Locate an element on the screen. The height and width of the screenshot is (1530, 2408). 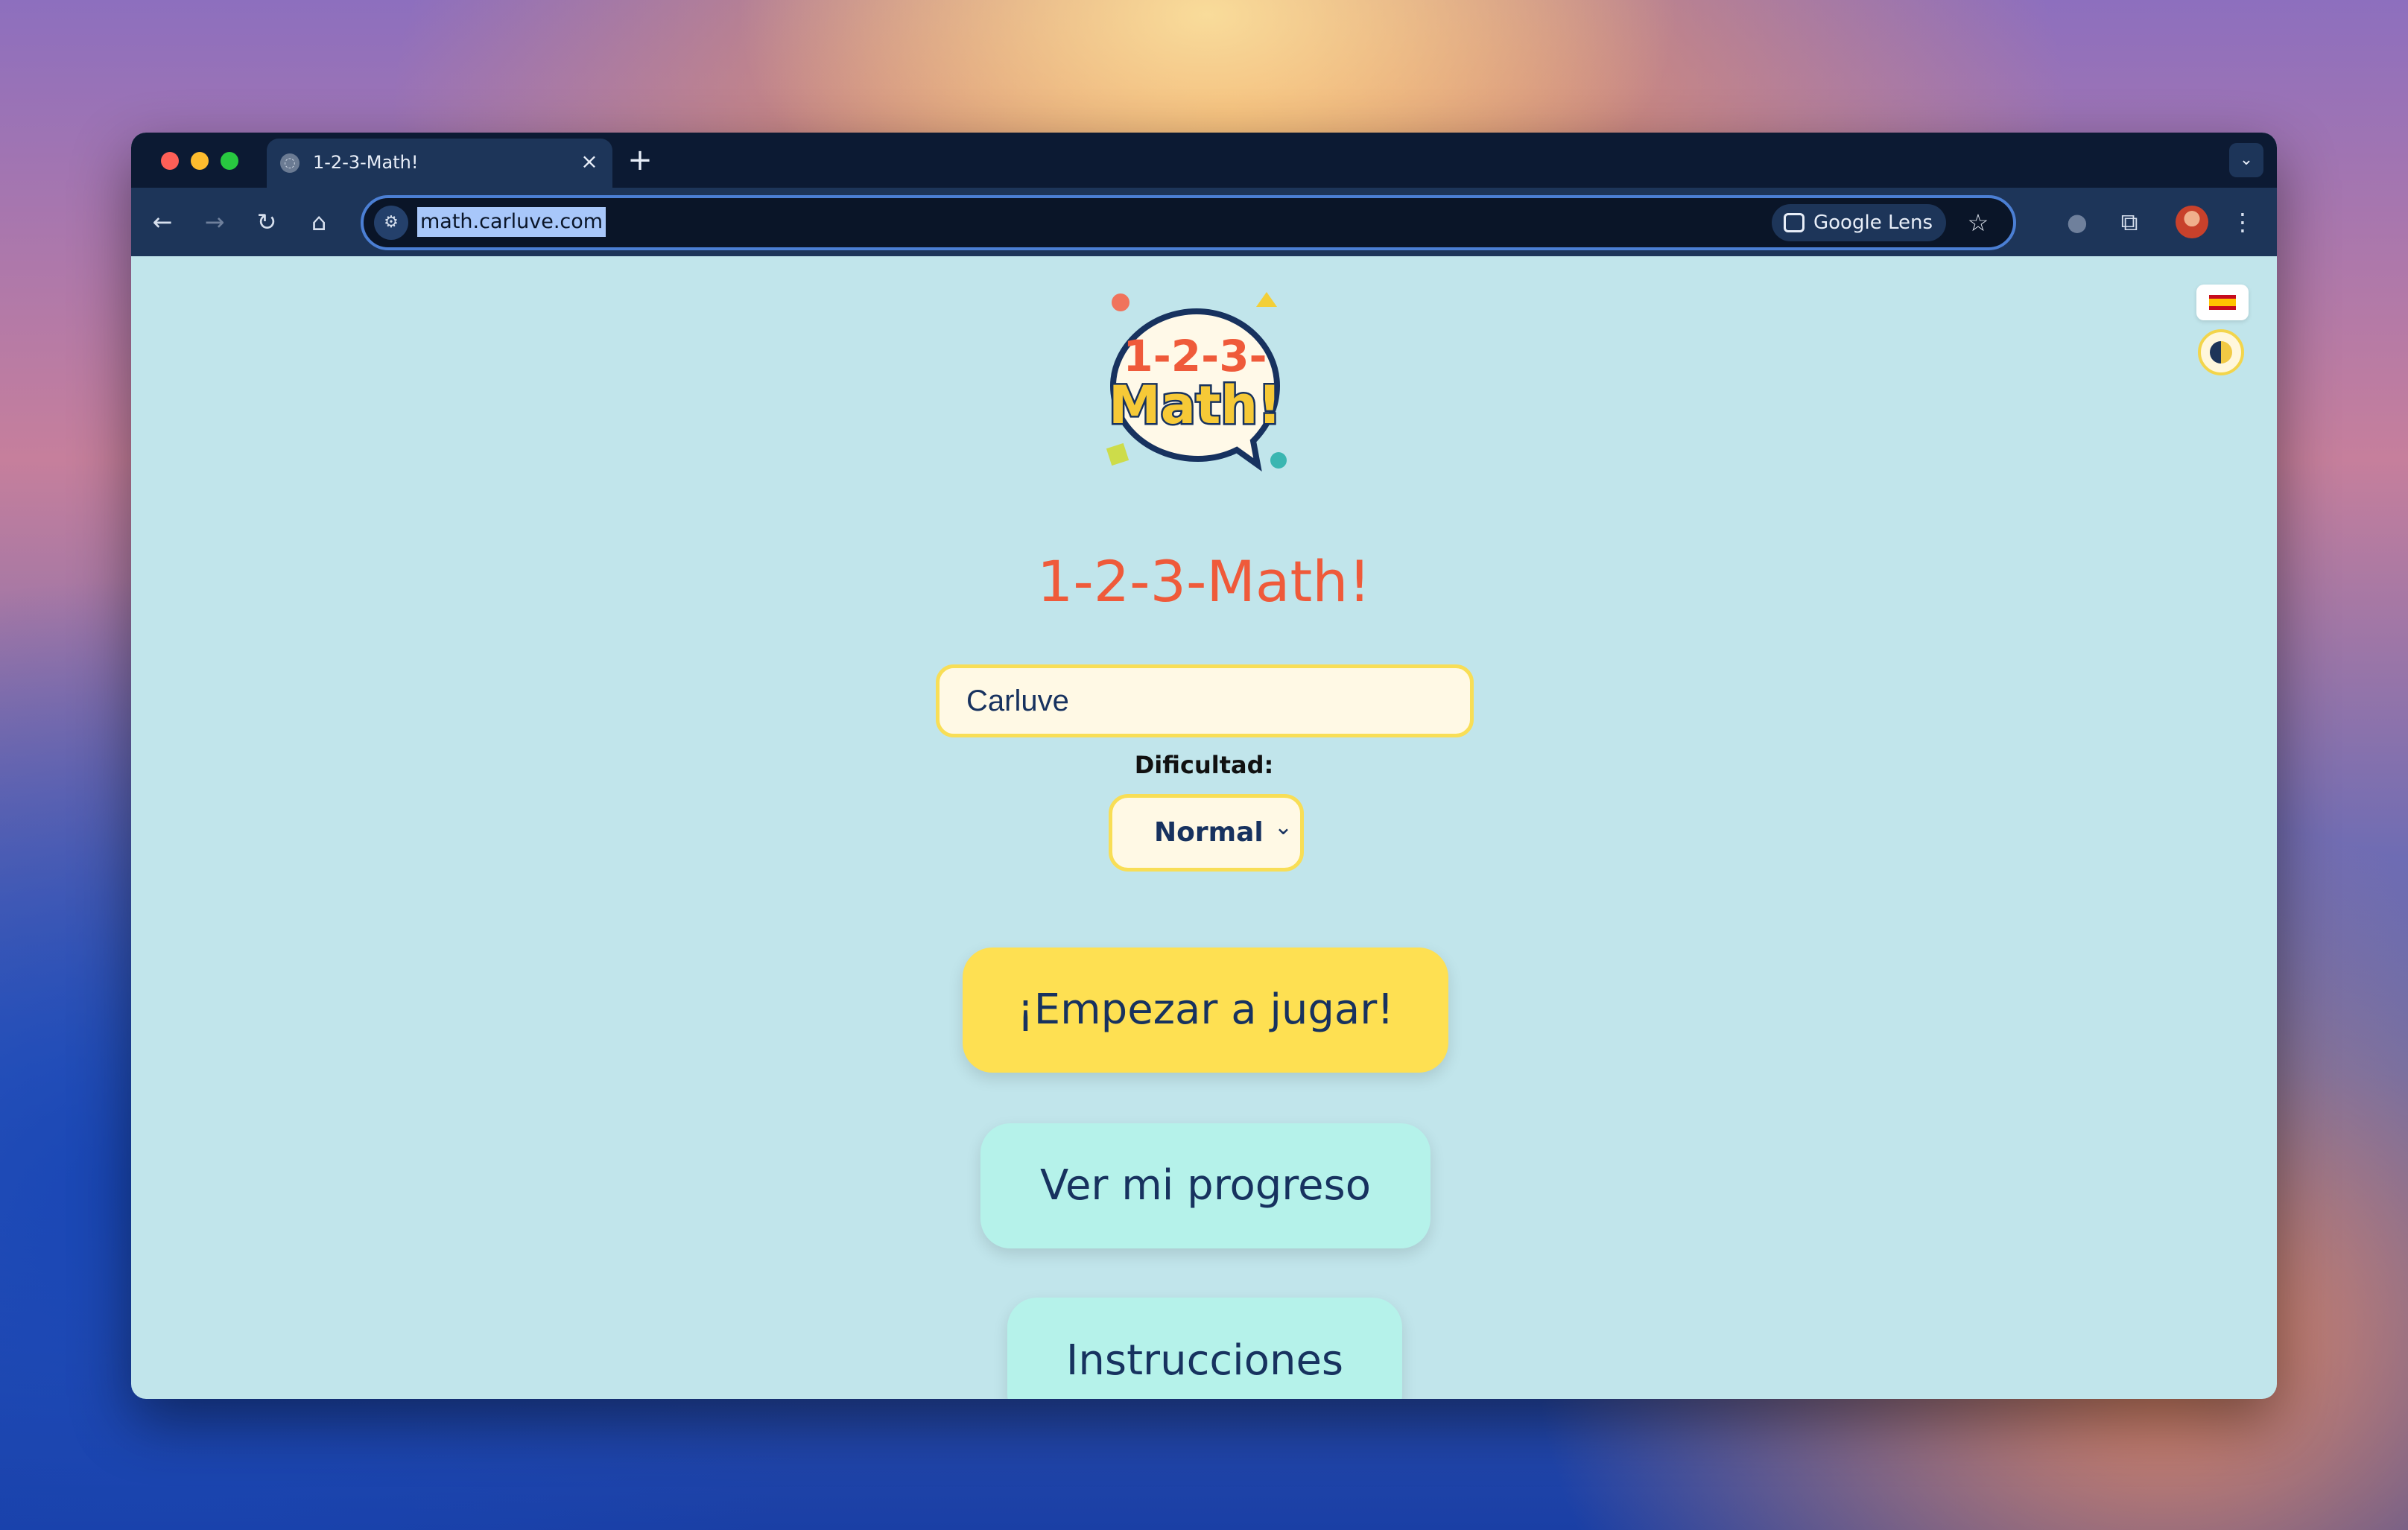
google-lens-label: Google Lens is located at coordinates (1873, 223).